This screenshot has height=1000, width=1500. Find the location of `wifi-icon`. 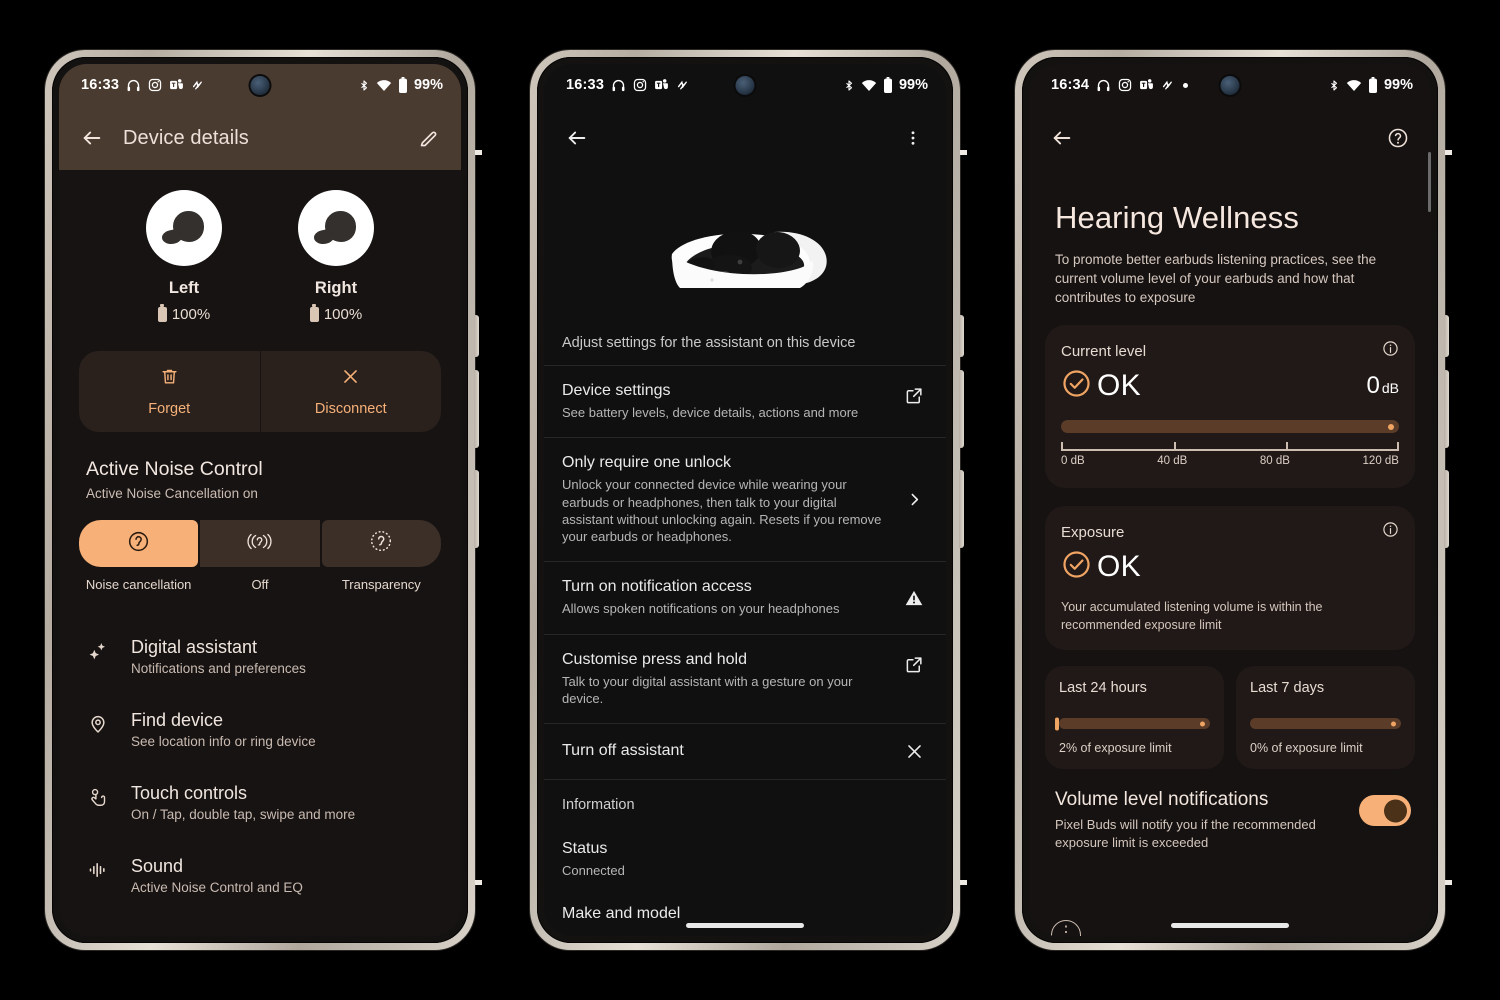

wifi-icon is located at coordinates (869, 85).